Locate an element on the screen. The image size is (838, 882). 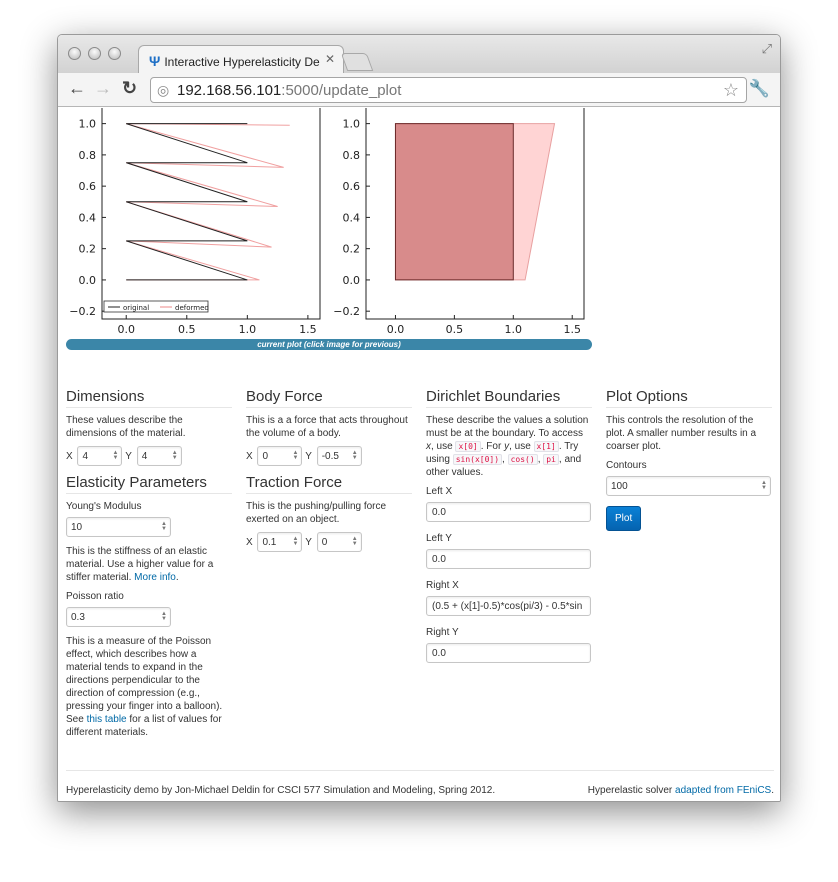
globe-icon: ◎ is located at coordinates (163, 90).